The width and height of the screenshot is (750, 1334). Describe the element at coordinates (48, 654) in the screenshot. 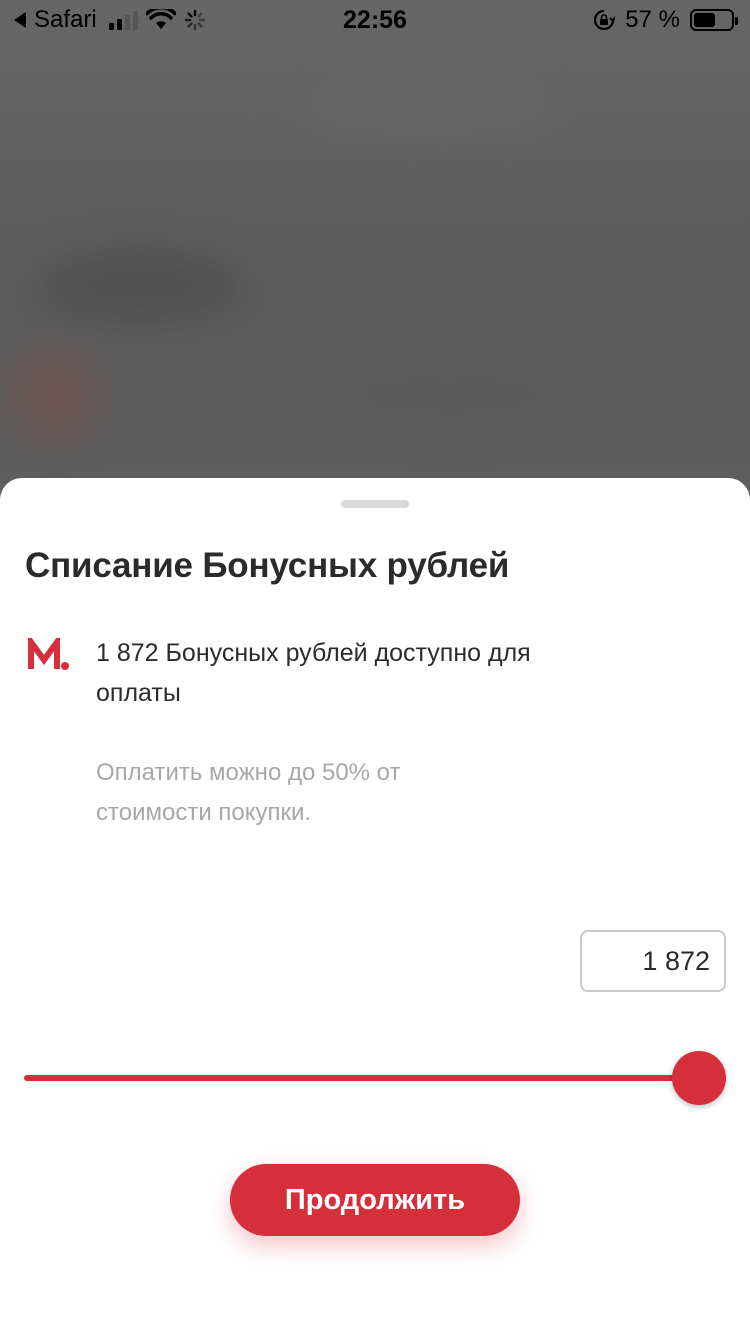

I see `m-logo-icon` at that location.